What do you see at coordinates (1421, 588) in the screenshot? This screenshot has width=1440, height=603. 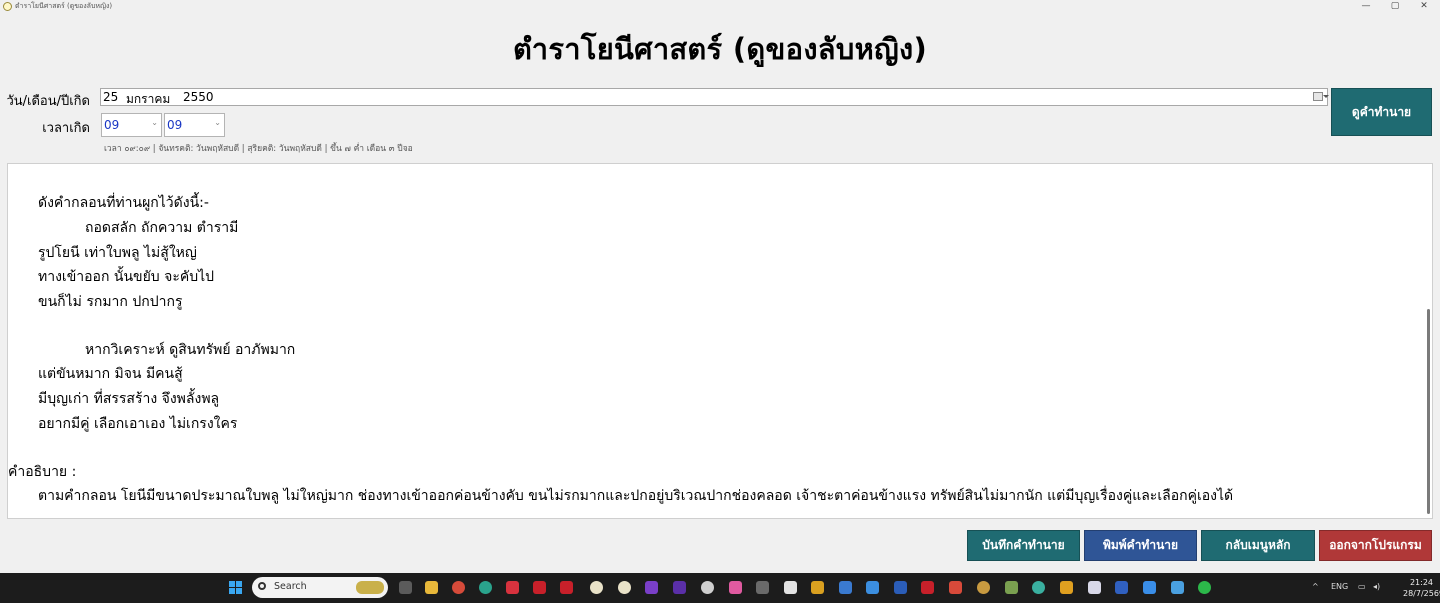 I see `taskbar-clock: 21:24 28/7/2569` at bounding box center [1421, 588].